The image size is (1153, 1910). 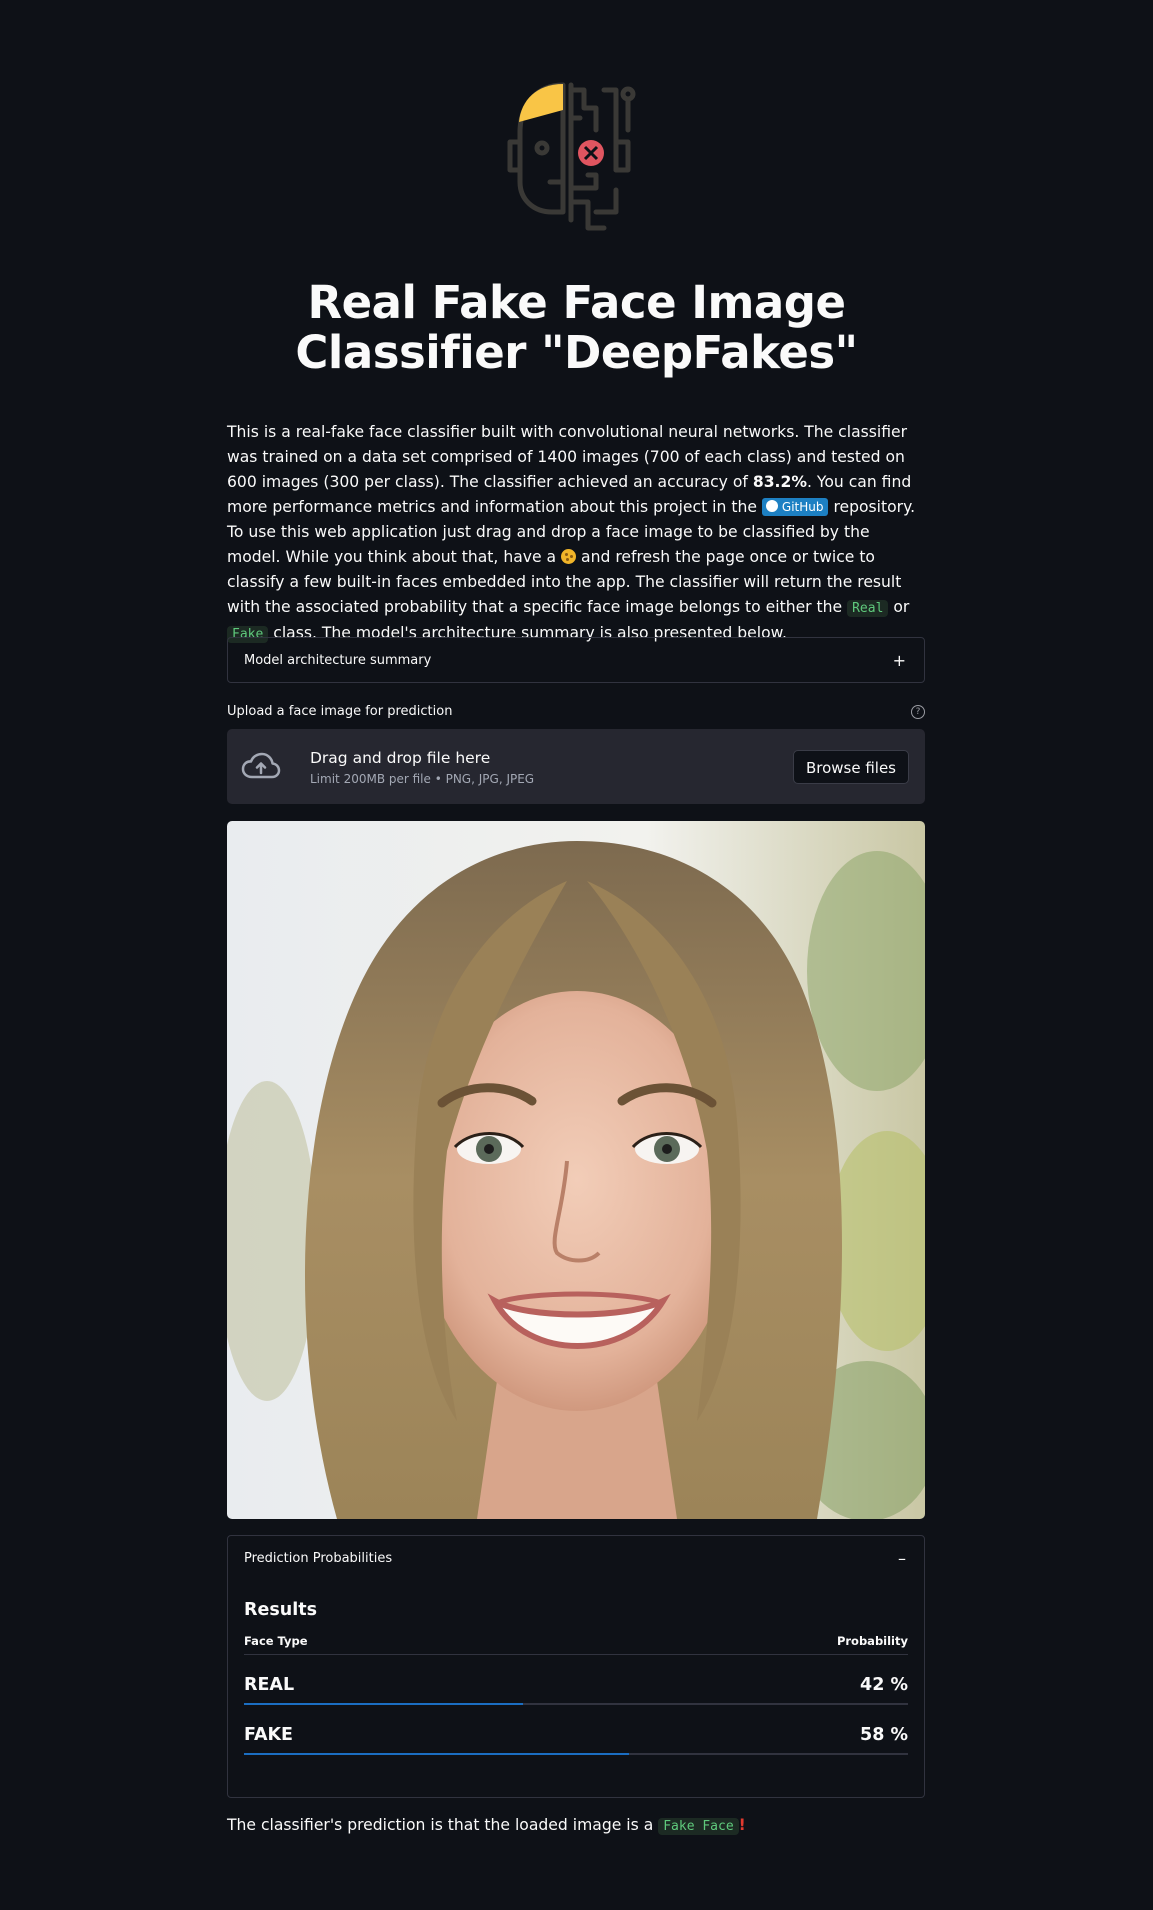 What do you see at coordinates (569, 556) in the screenshot?
I see `cookie-icon` at bounding box center [569, 556].